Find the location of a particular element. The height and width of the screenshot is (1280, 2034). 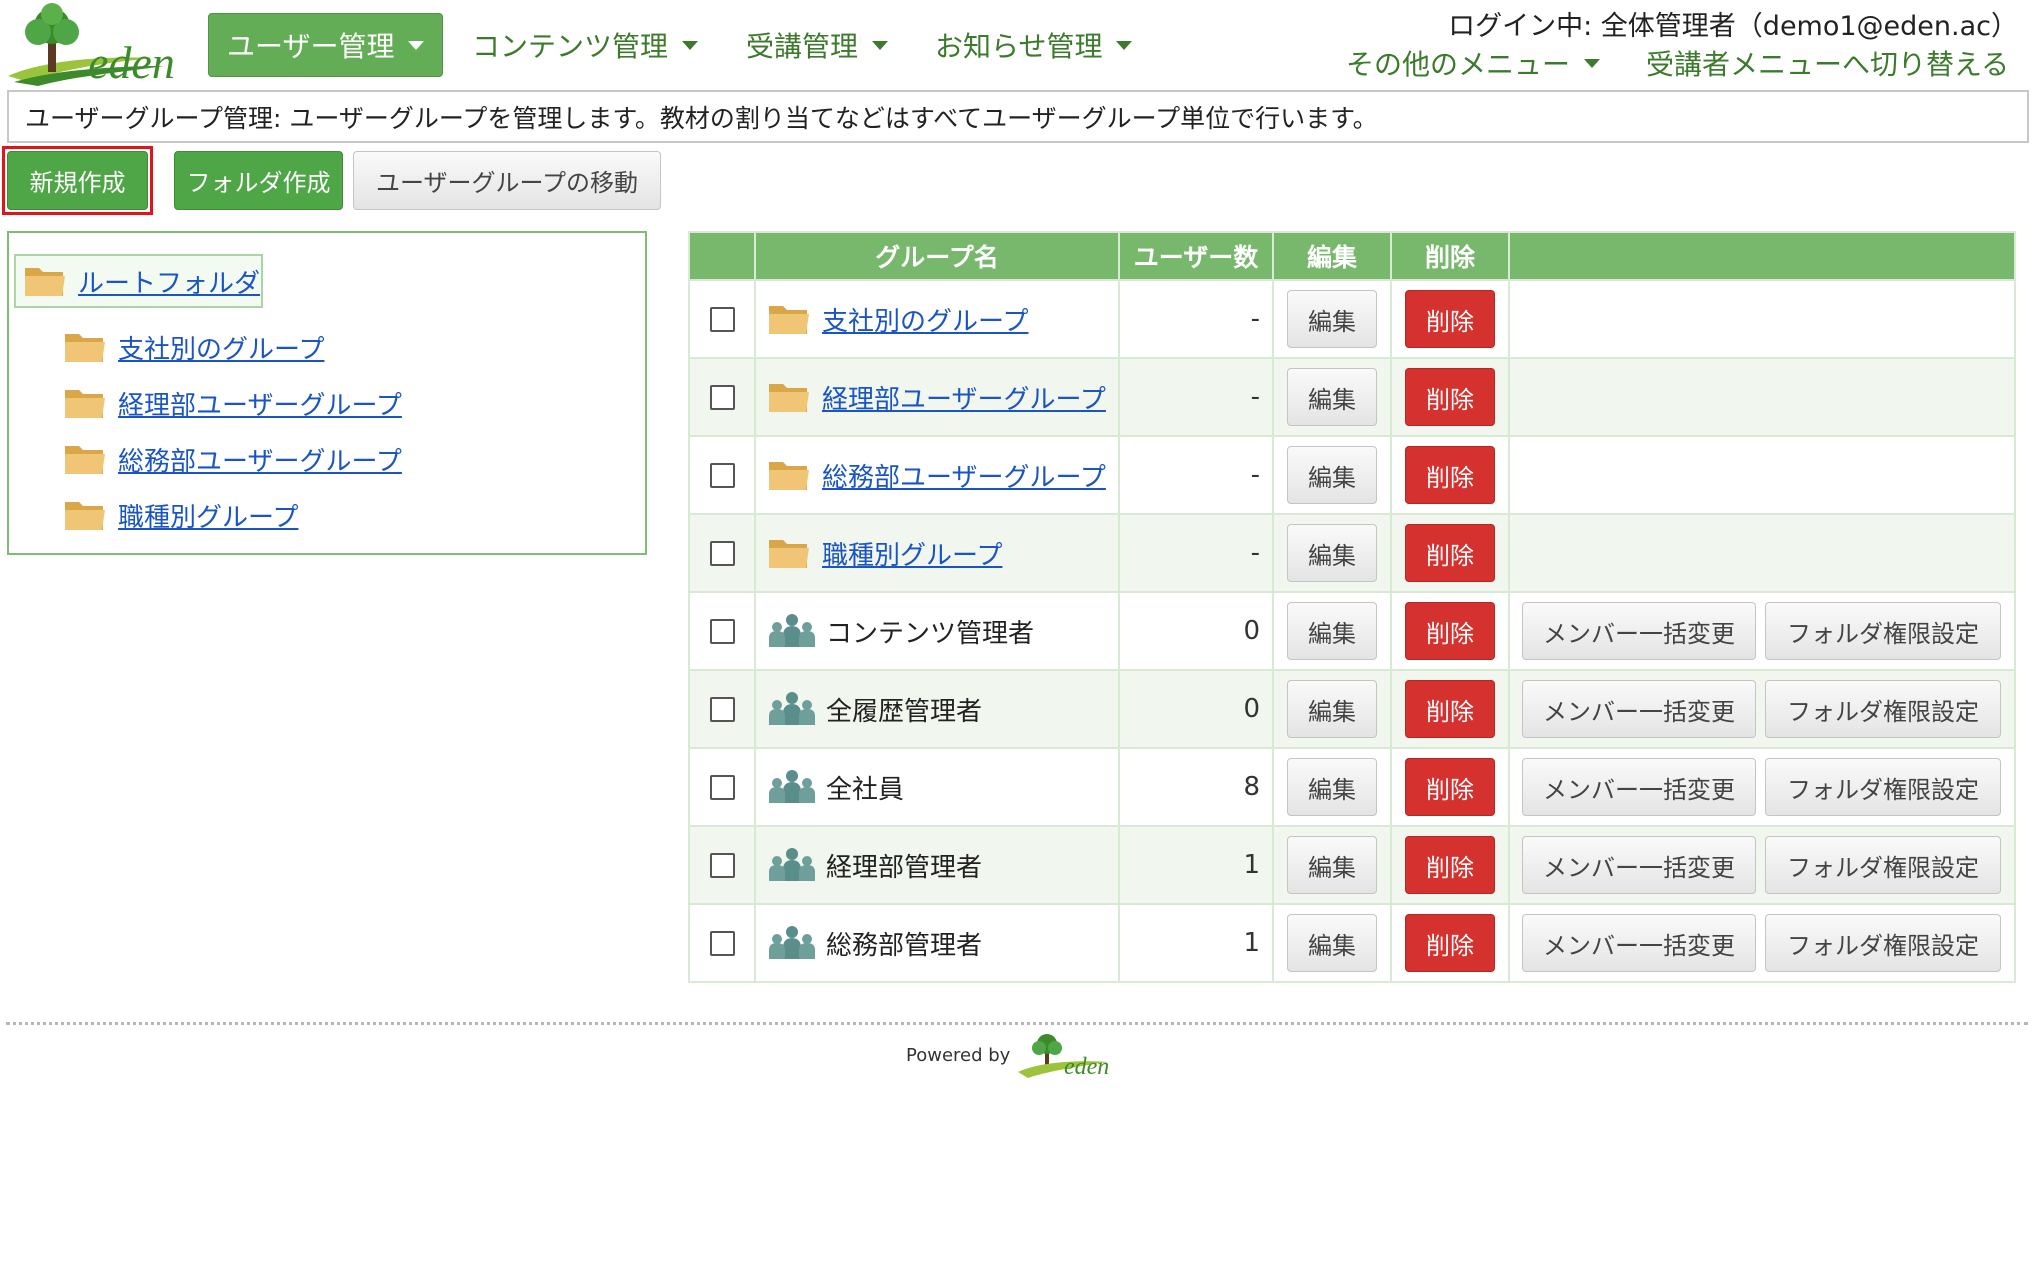

nav-user-management: ユーザー管理 is located at coordinates (326, 45).